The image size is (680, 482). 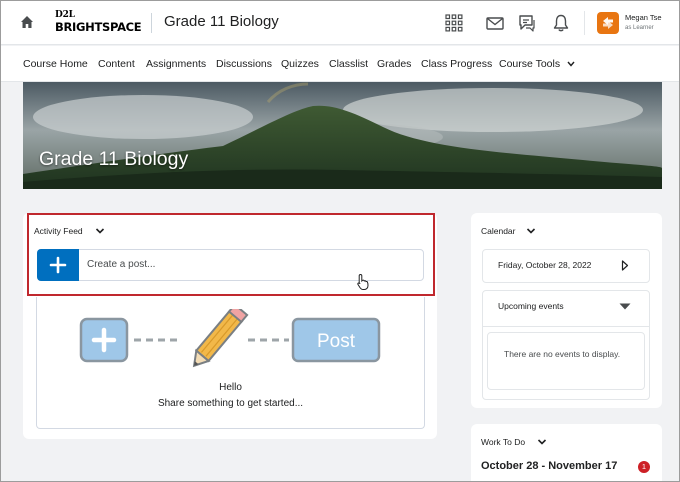 I want to click on nav-course-home: Course Home, so click(x=55, y=64).